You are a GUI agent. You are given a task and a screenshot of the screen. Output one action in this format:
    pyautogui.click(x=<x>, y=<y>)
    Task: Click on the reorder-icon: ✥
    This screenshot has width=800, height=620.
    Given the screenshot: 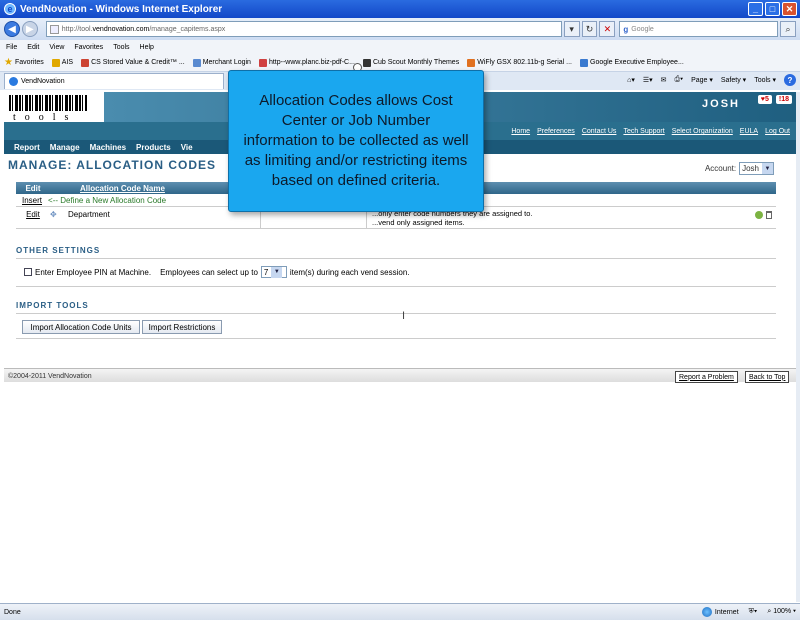 What is the action you would take?
    pyautogui.click(x=57, y=214)
    